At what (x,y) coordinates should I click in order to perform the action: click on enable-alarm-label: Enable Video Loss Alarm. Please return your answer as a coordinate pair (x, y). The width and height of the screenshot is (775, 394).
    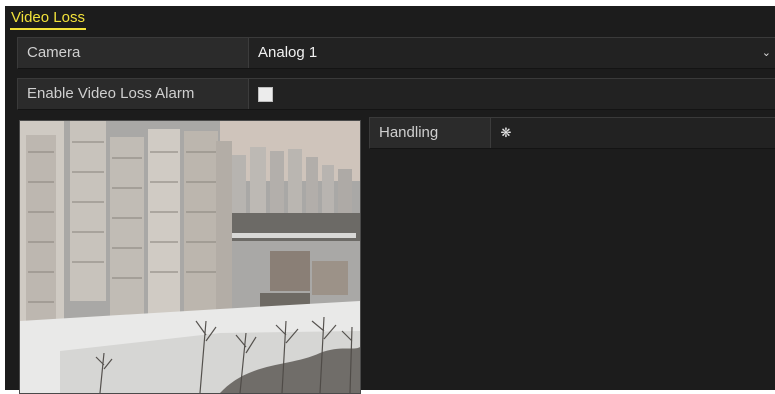
    Looking at the image, I should click on (133, 94).